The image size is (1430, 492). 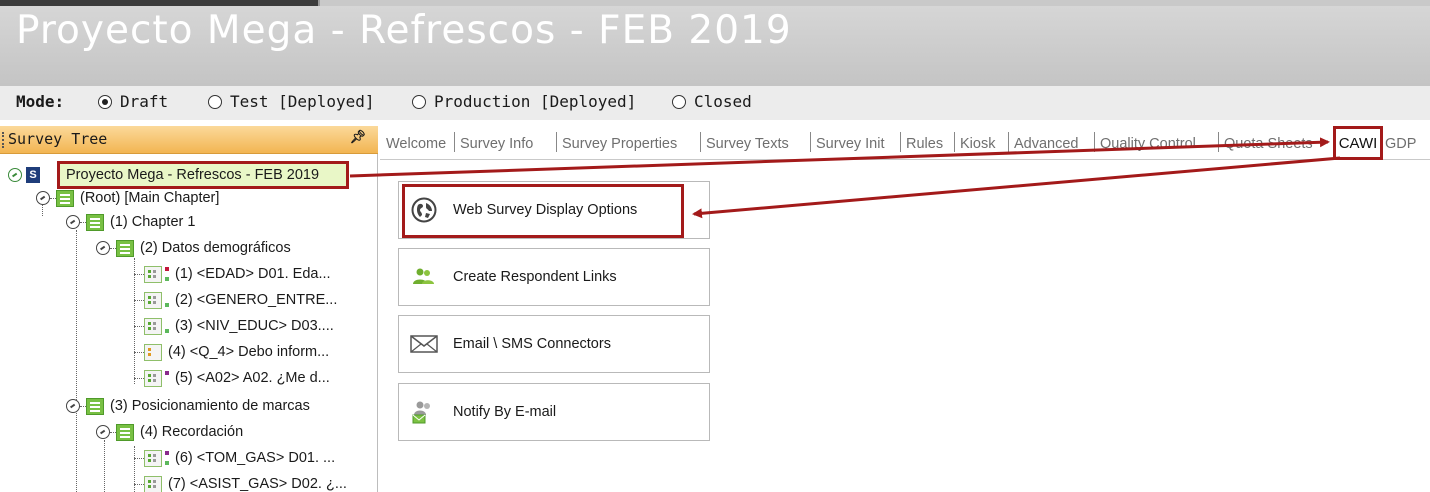 I want to click on tree-item-survey-selected: Proyecto Mega - Refrescos - FEB 2019, so click(x=203, y=175).